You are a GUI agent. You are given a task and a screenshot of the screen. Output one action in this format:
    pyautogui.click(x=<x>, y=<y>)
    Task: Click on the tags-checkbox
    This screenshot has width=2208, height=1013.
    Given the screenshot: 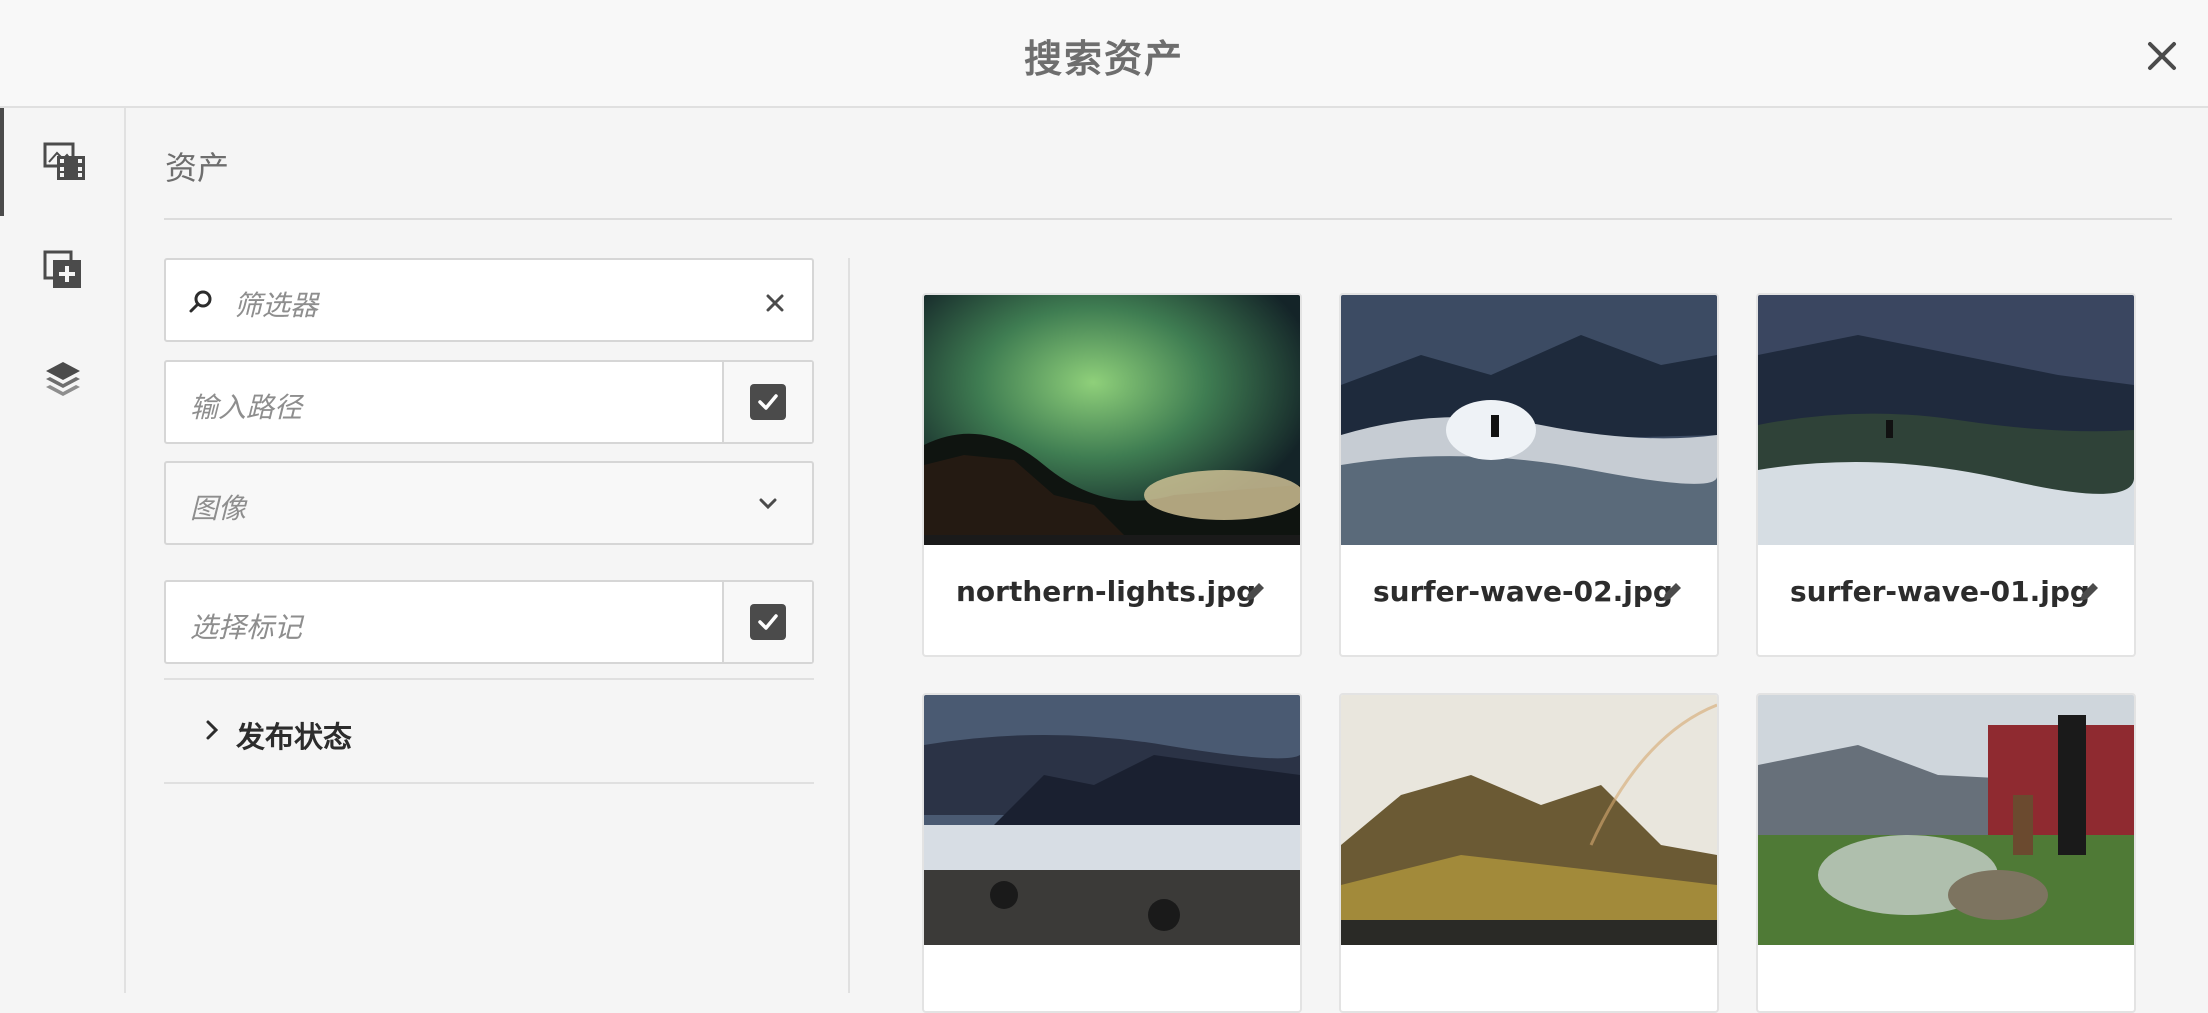 What is the action you would take?
    pyautogui.click(x=767, y=622)
    